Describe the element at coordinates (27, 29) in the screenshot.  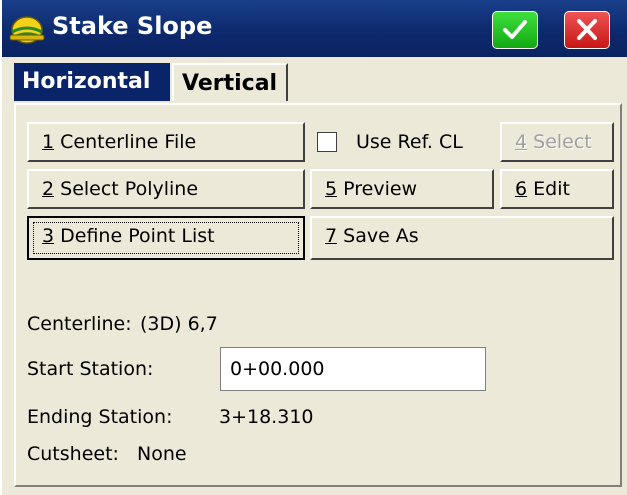
I see `helmet-icon` at that location.